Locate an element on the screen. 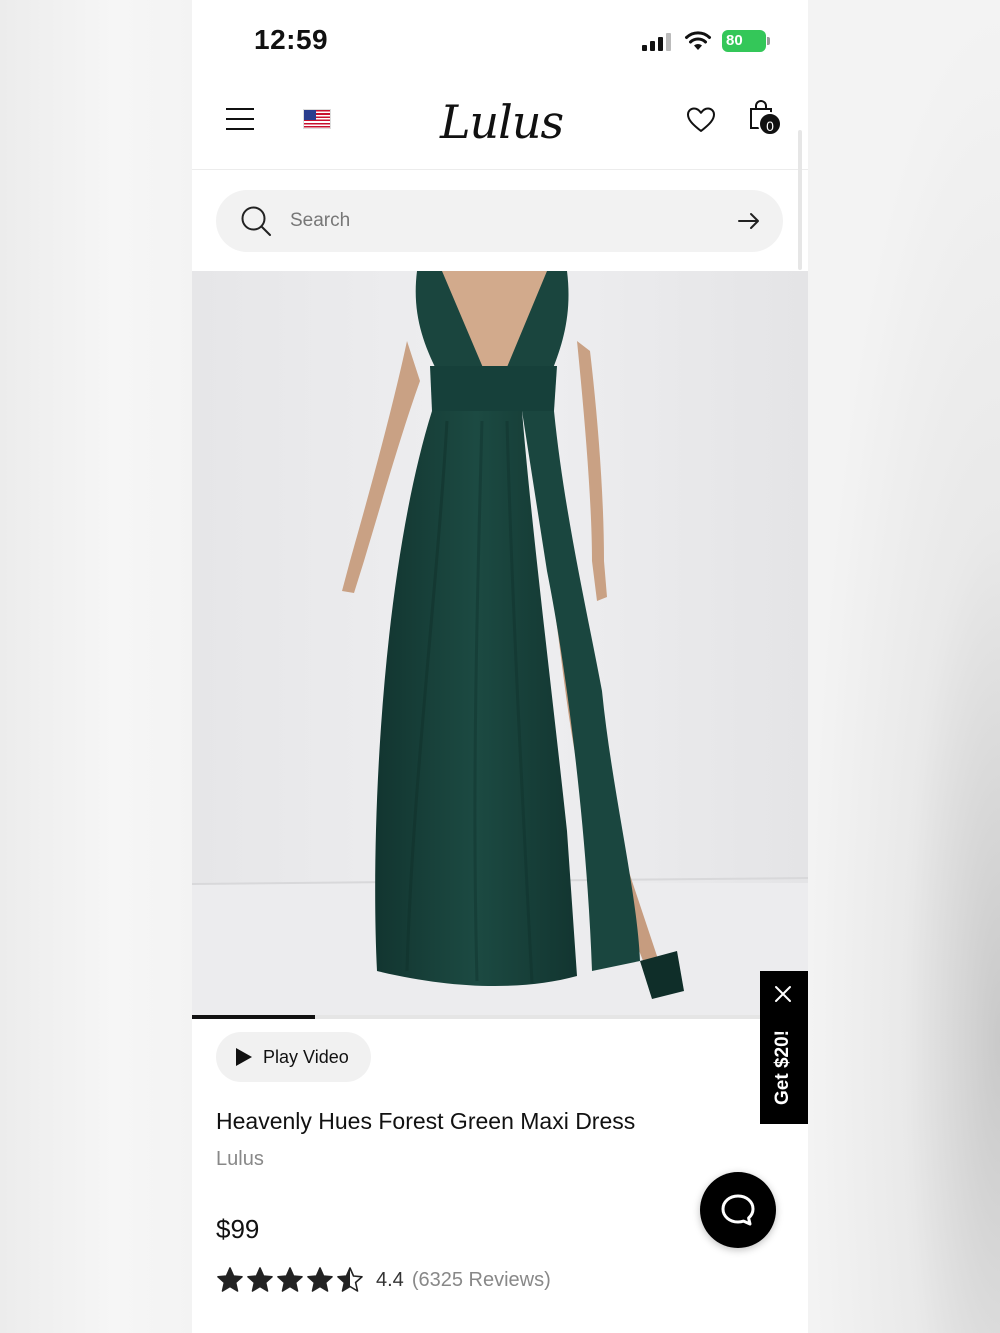  scrollbar is located at coordinates (800, 200).